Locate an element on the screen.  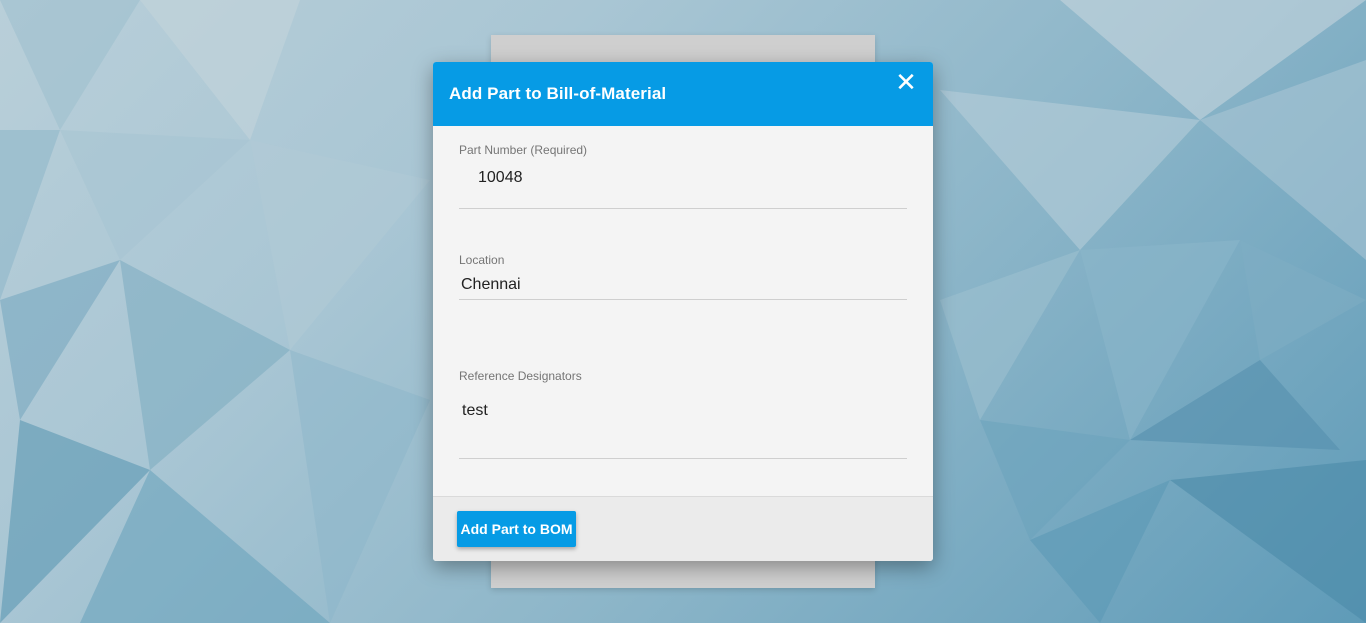
part-number-label: Part Number (Required) is located at coordinates (523, 150).